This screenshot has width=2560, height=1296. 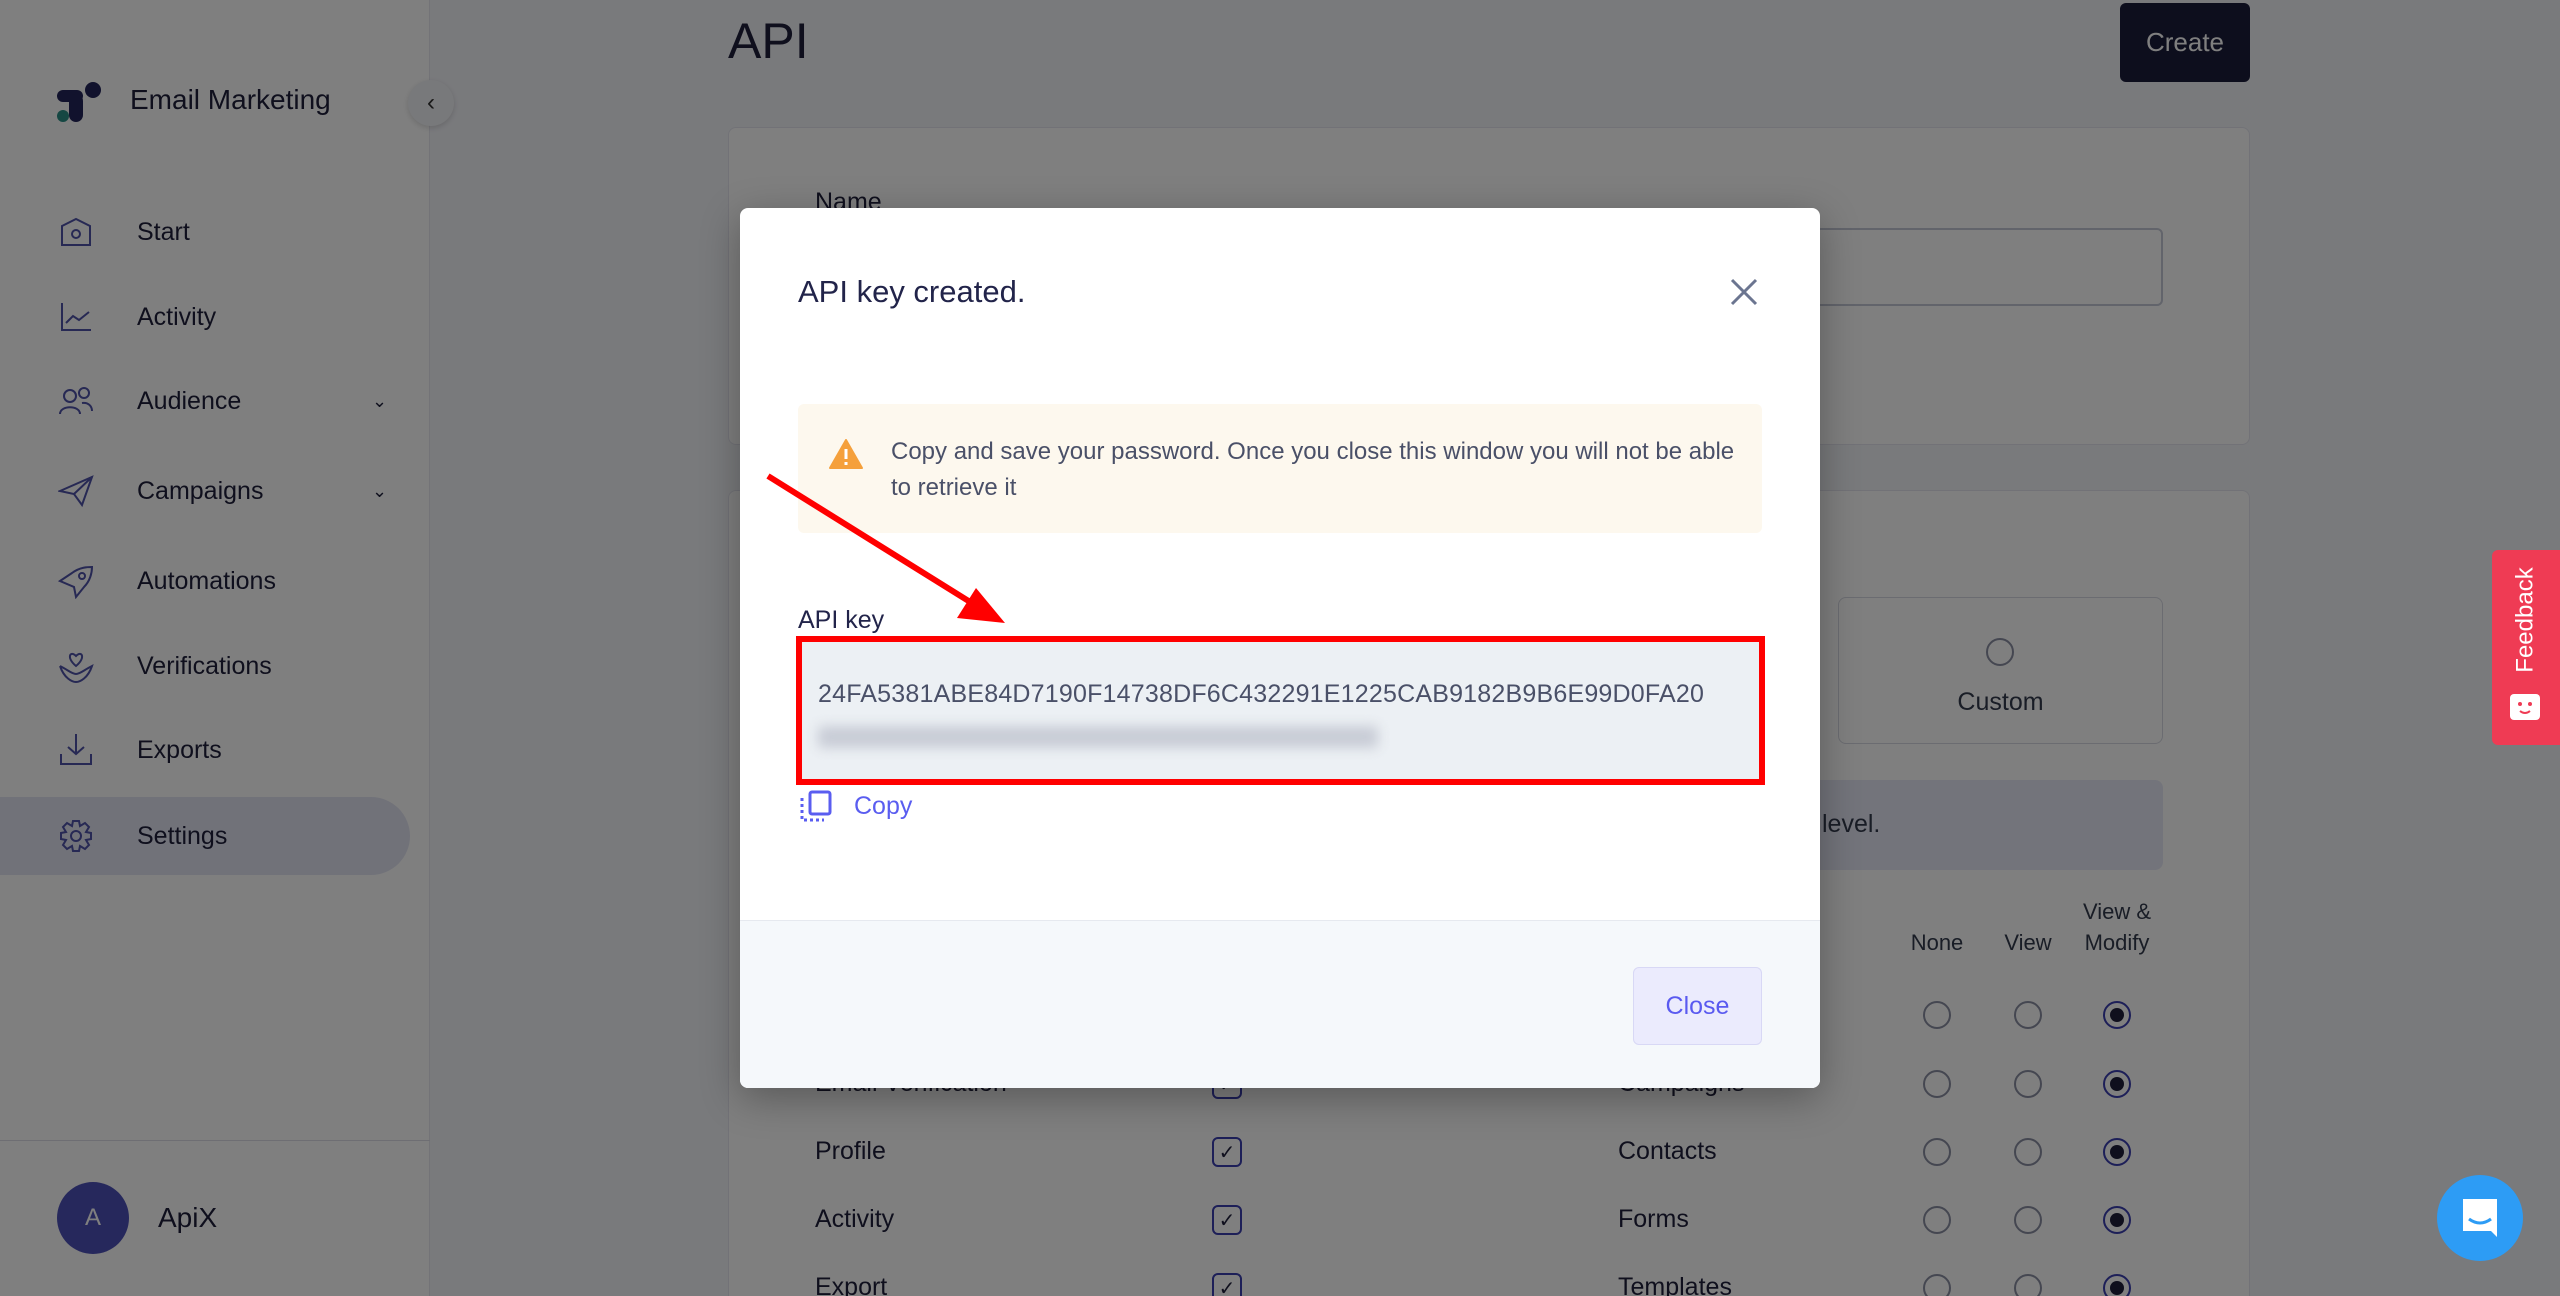 I want to click on feedback-label: Feedback, so click(x=2526, y=620).